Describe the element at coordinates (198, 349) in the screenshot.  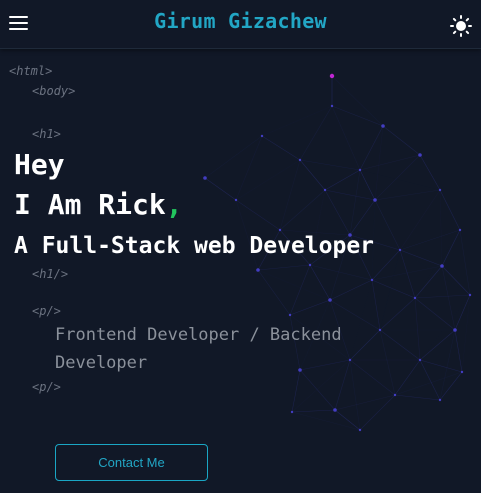
I see `hero-description: Frontend Developer / Backend Developer` at that location.